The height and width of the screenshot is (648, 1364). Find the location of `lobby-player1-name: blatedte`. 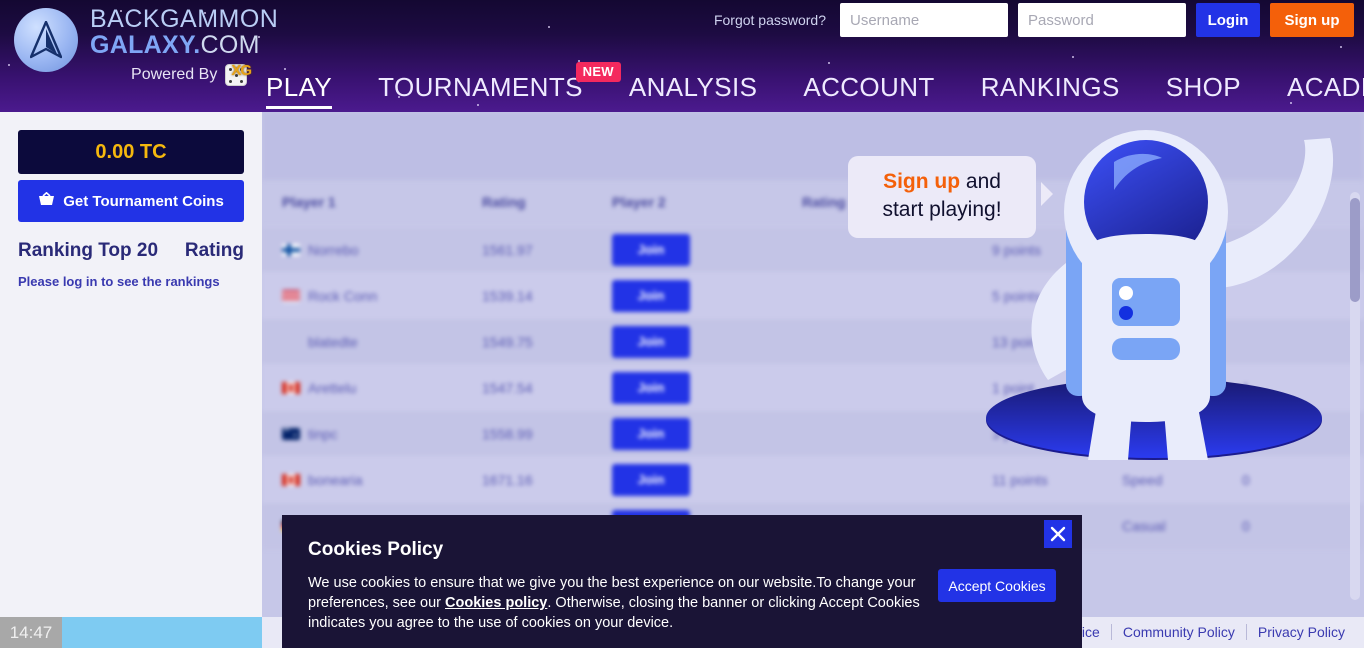

lobby-player1-name: blatedte is located at coordinates (333, 341).